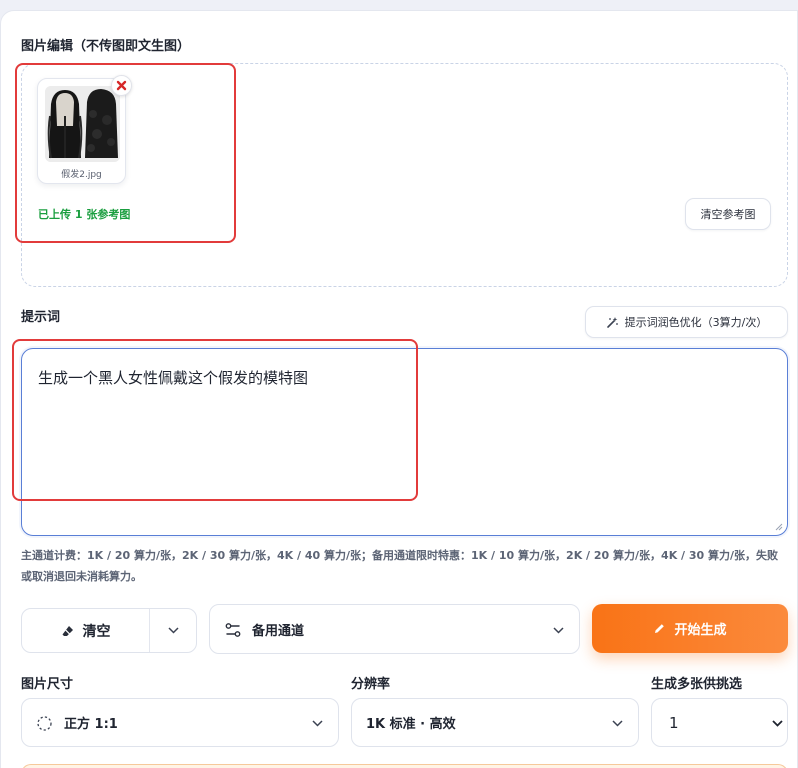  I want to click on channel-select: 备用通道, so click(394, 629).